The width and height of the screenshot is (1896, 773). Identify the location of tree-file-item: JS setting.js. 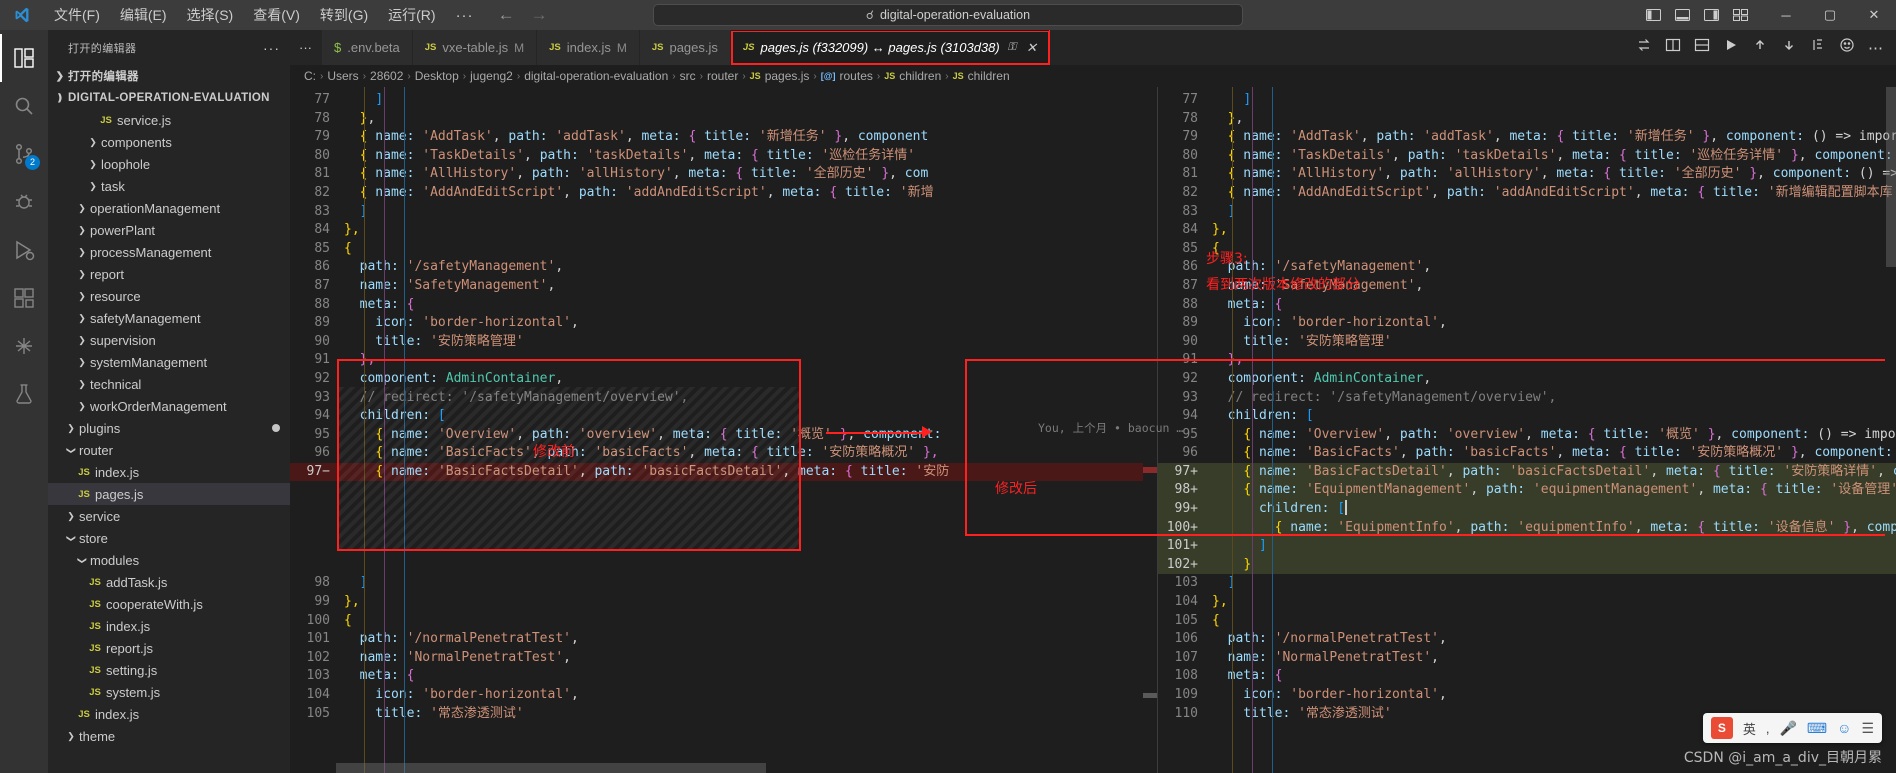
(169, 670).